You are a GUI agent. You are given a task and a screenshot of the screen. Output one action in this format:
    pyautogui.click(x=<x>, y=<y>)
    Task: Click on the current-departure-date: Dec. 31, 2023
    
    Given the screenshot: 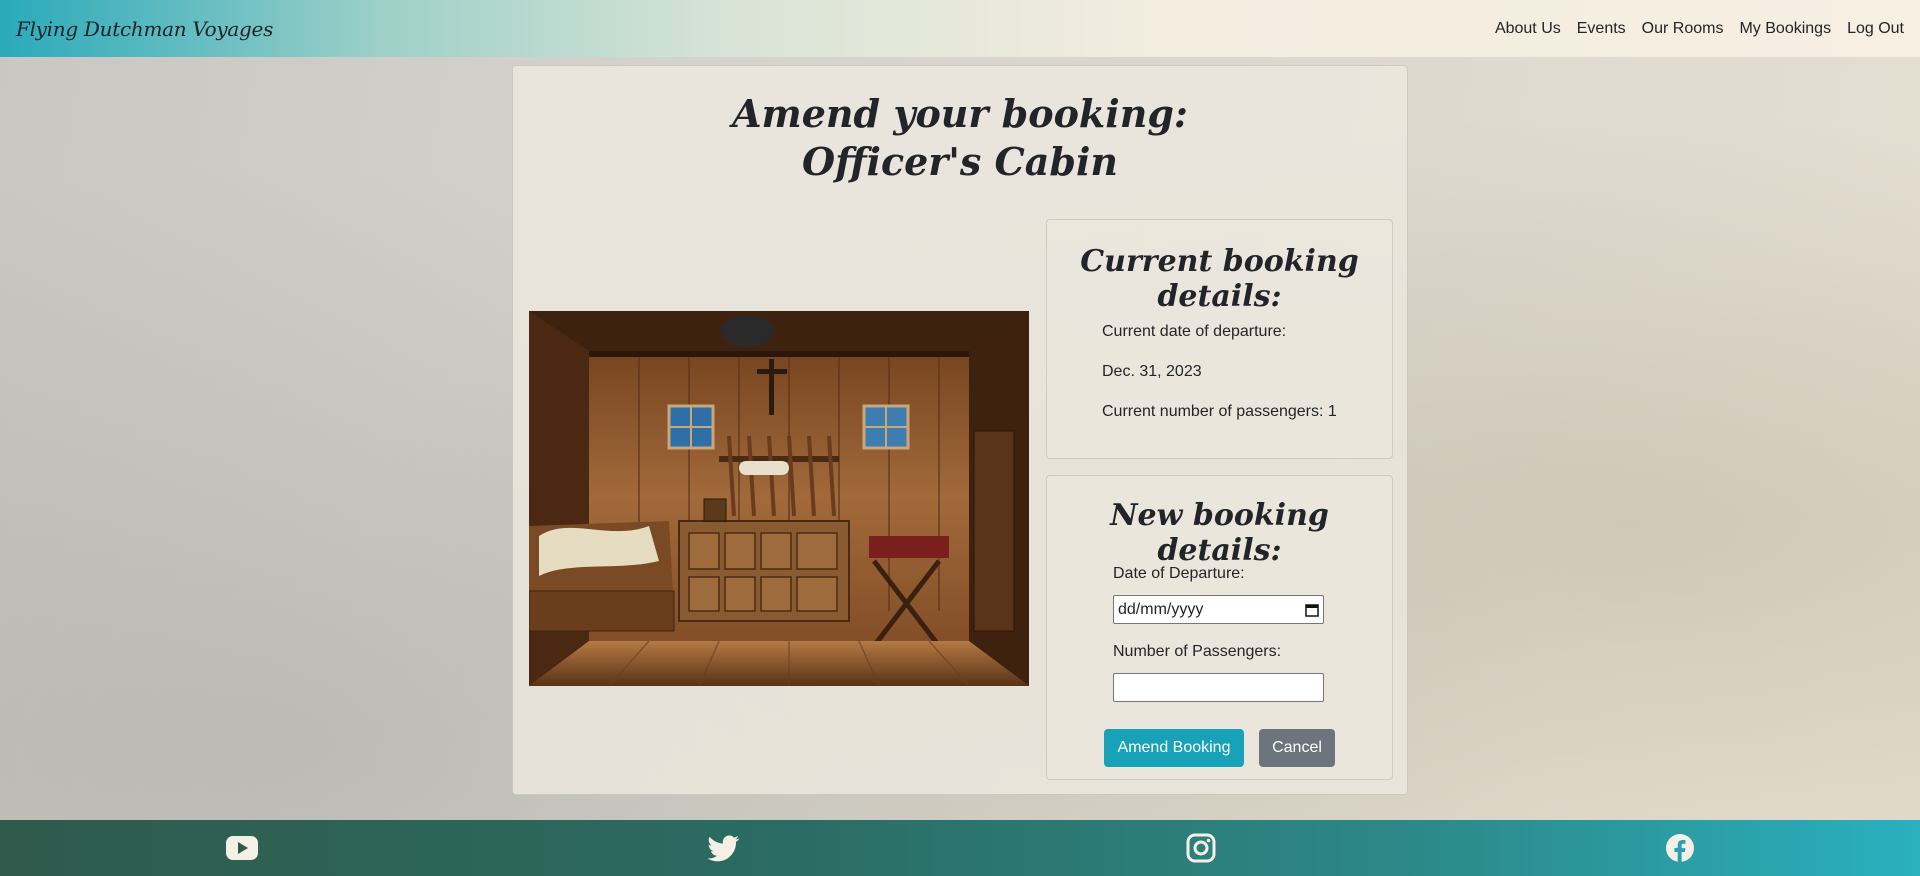 What is the action you would take?
    pyautogui.click(x=1152, y=371)
    